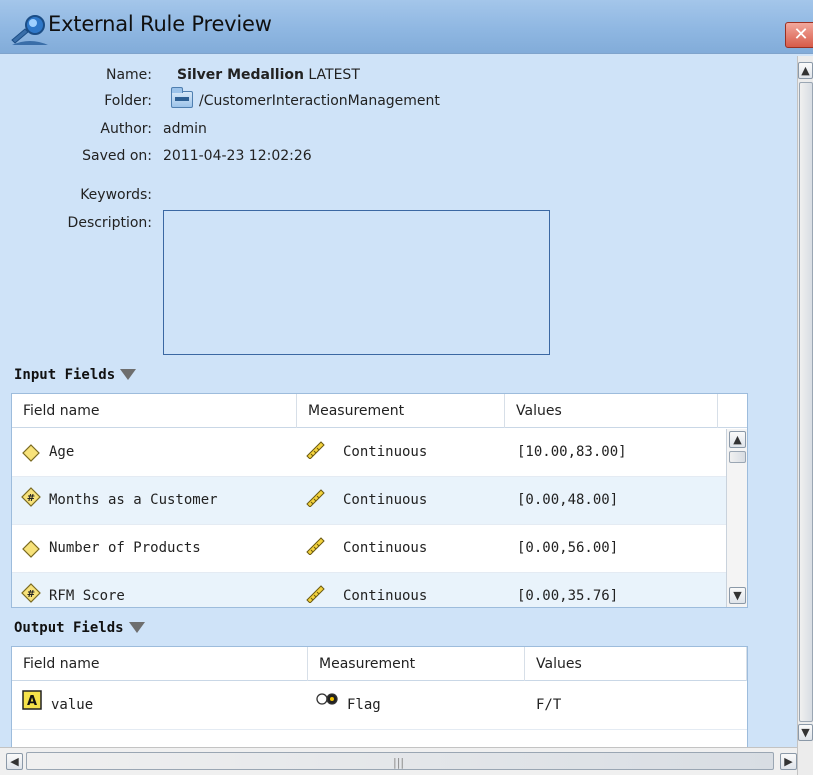 The width and height of the screenshot is (813, 775). Describe the element at coordinates (72, 705) in the screenshot. I see `field-name: value` at that location.